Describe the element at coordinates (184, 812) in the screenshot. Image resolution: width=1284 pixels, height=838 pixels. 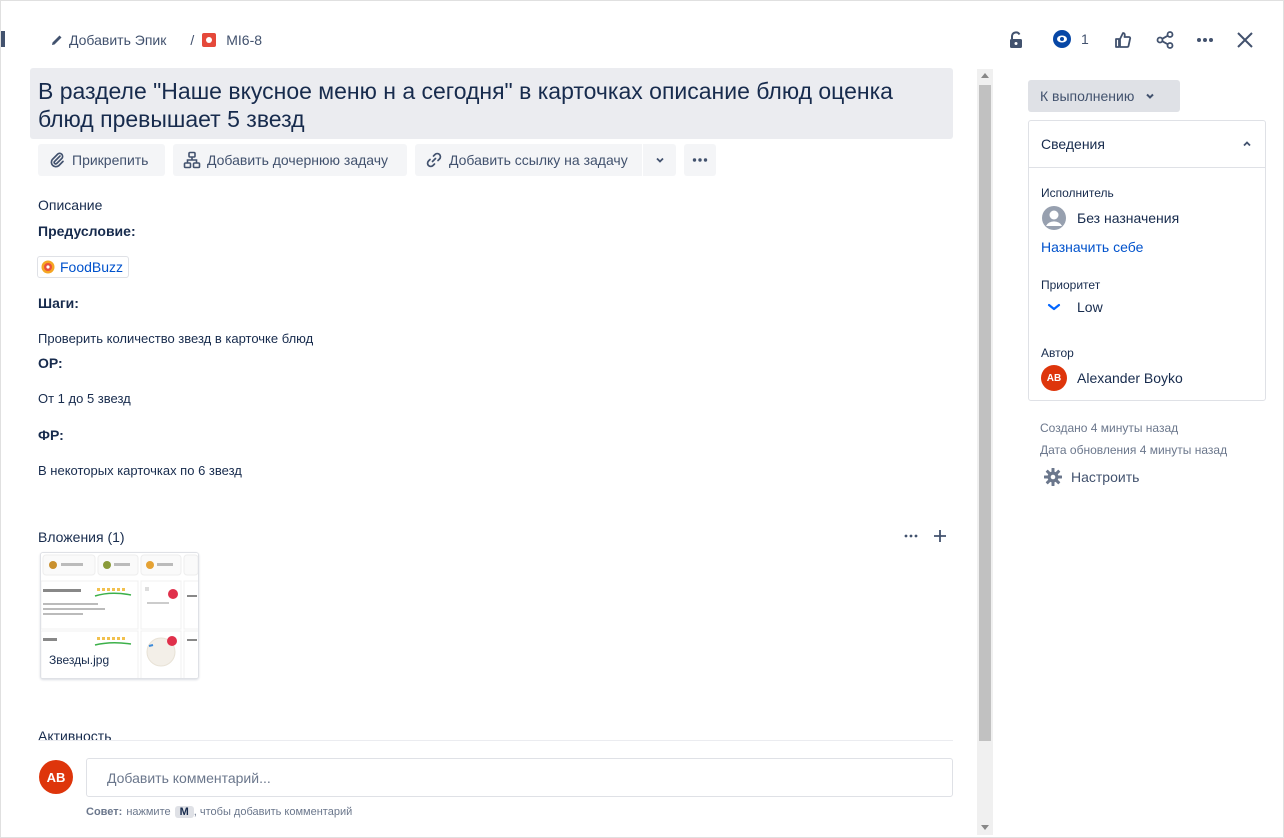
I see `tip-key: M` at that location.